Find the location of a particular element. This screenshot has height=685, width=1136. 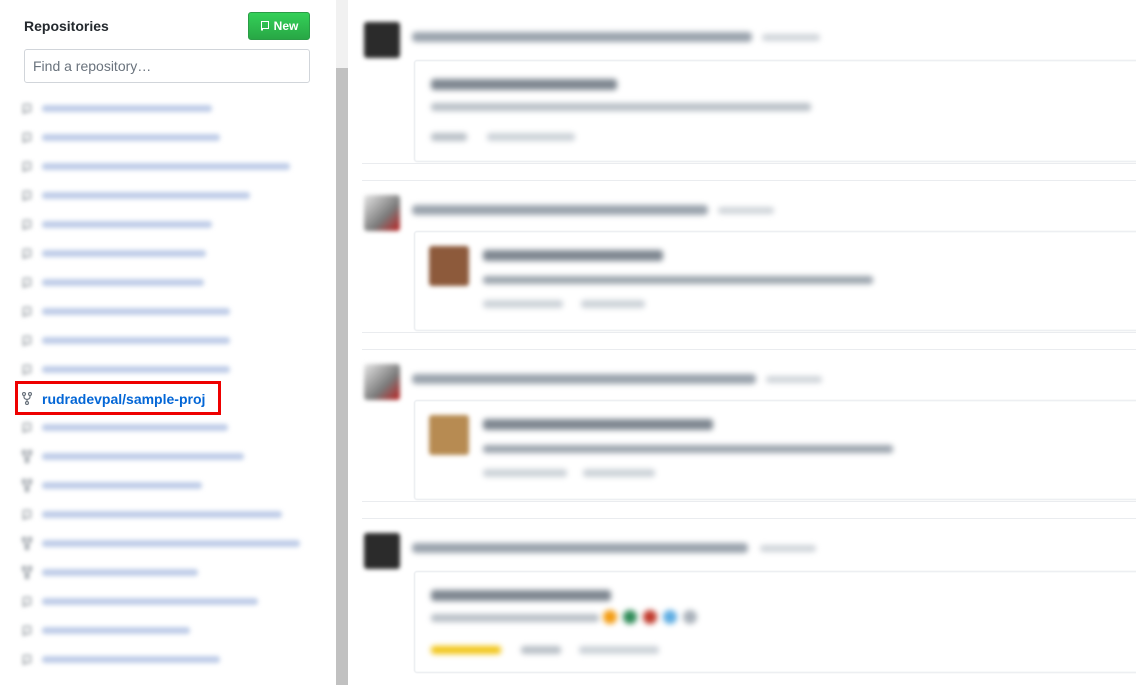

repo-item-selected: rudradevpal/sample-proj is located at coordinates (170, 398).